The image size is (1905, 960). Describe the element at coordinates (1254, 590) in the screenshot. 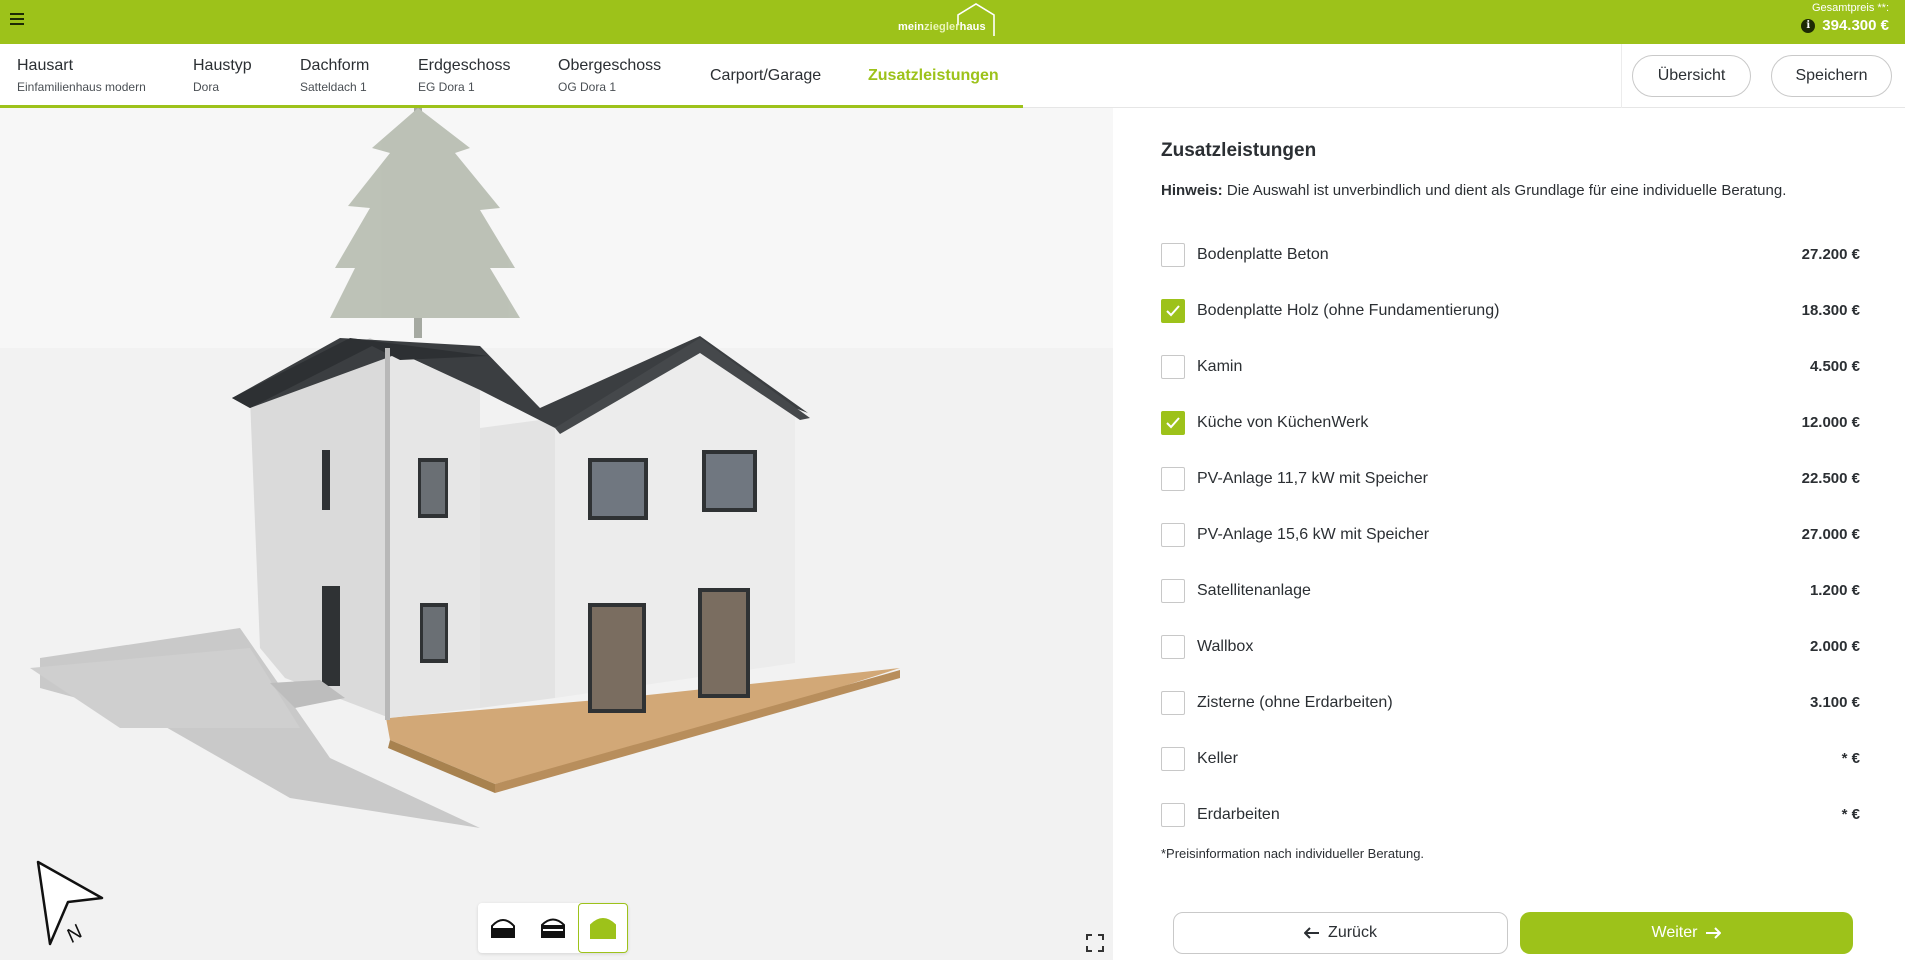

I see `option-label: Satellitenanlage` at that location.